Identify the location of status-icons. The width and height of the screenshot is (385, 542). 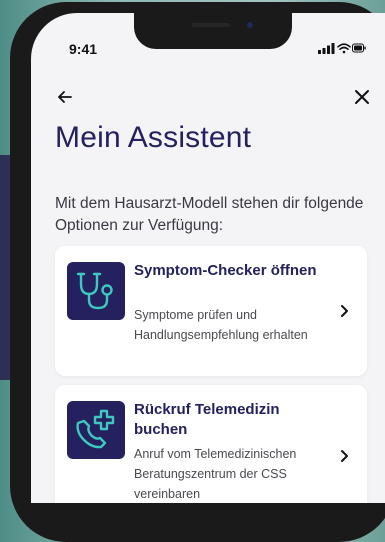
(342, 48).